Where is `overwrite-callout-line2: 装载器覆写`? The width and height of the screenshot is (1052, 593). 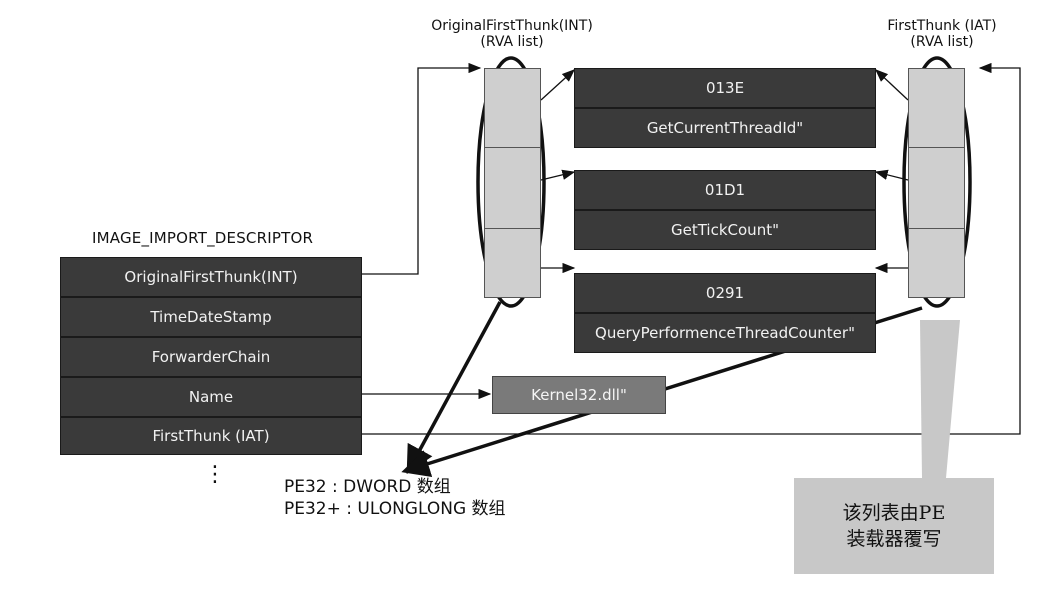
overwrite-callout-line2: 装载器覆写 is located at coordinates (894, 539).